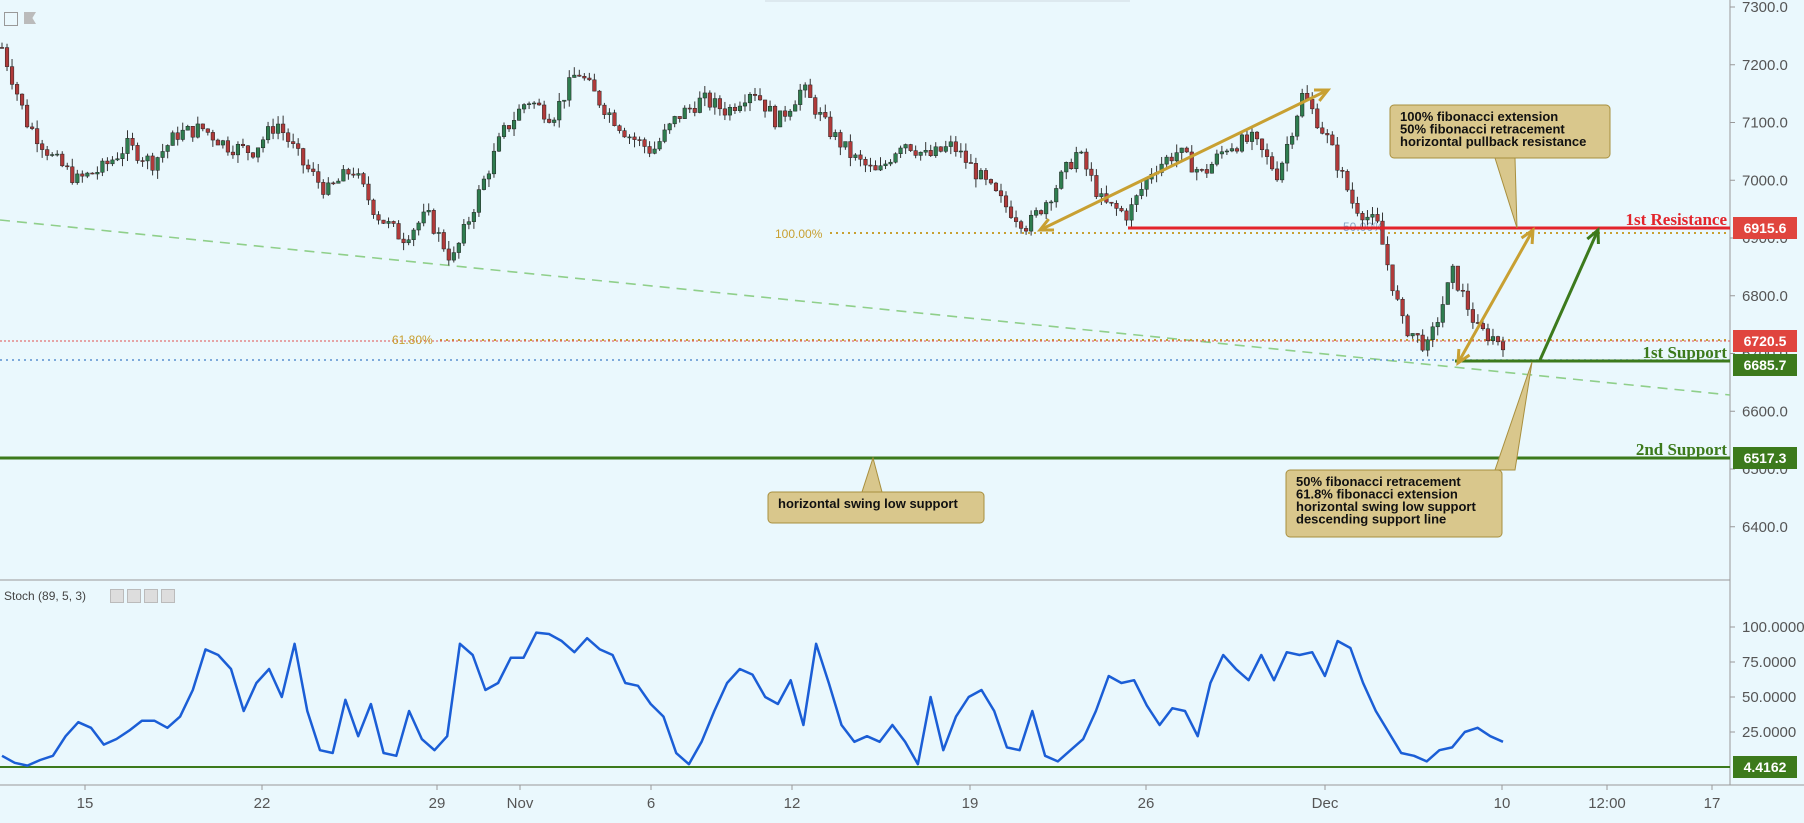  What do you see at coordinates (134, 596) in the screenshot?
I see `gear-icon` at bounding box center [134, 596].